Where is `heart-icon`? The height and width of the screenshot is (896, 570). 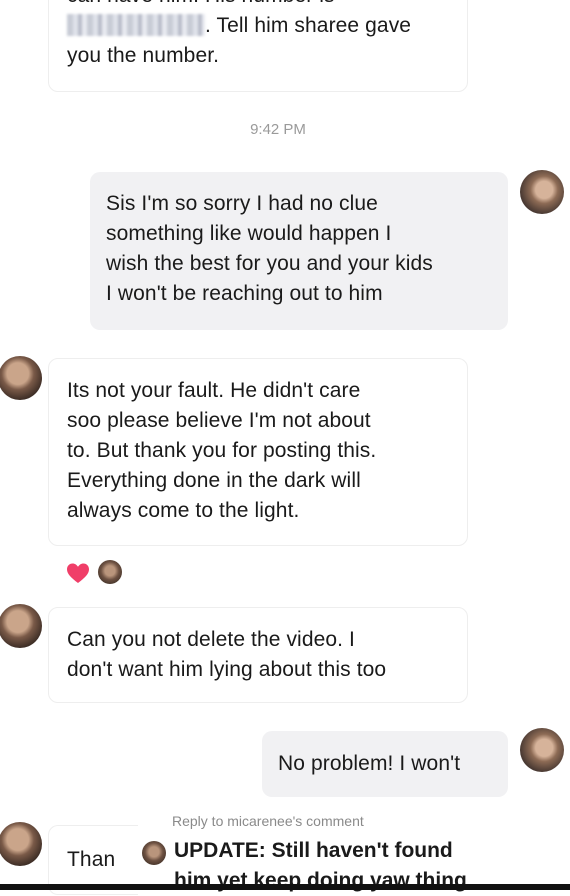
heart-icon is located at coordinates (78, 573).